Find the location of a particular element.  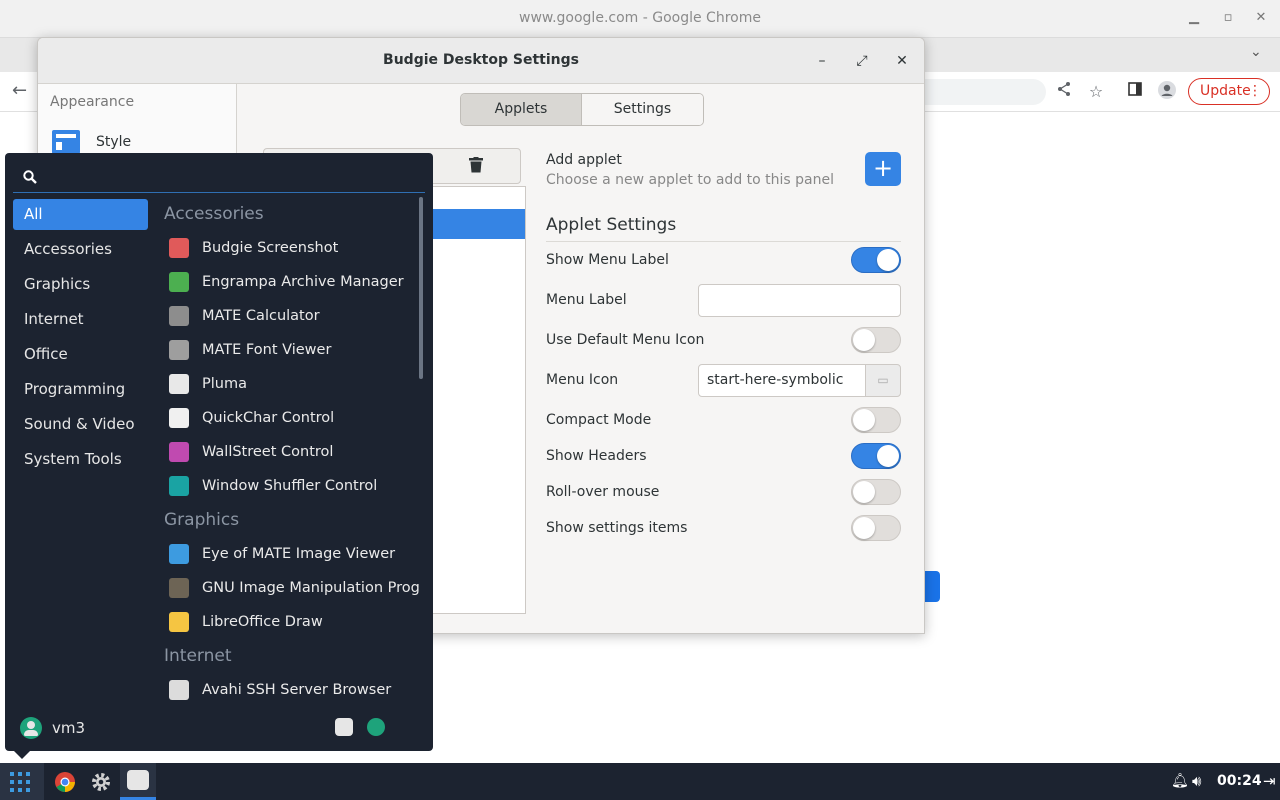

menu-icon-input: start-here-symbolic is located at coordinates (782, 380).